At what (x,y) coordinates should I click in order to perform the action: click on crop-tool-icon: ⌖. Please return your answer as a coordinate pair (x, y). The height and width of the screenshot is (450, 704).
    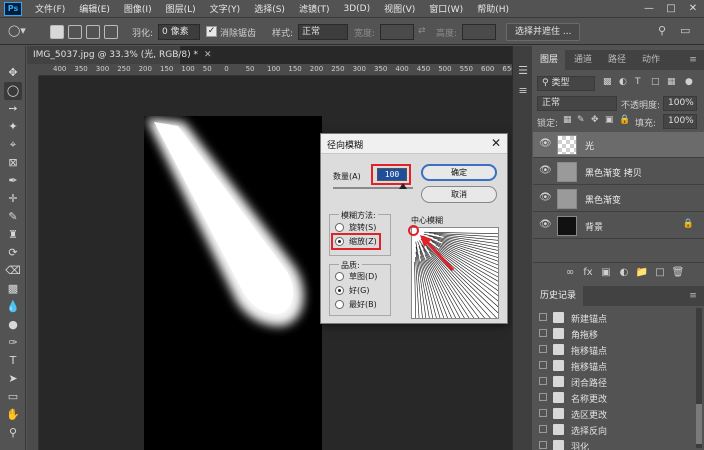
    Looking at the image, I should click on (13, 145).